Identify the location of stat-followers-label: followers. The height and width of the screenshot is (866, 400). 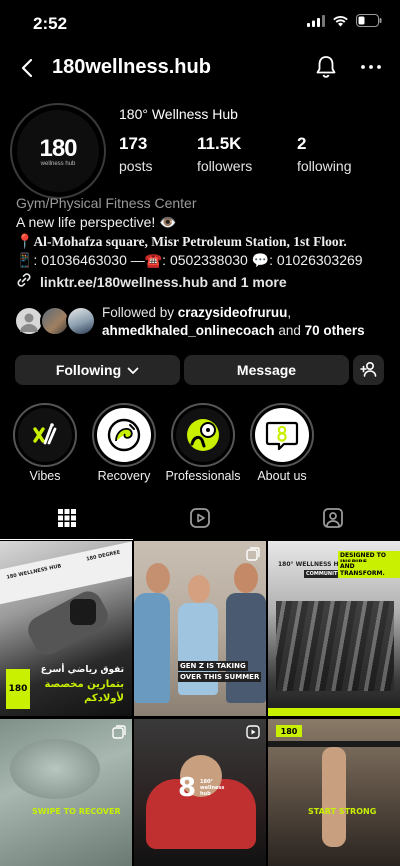
(225, 166).